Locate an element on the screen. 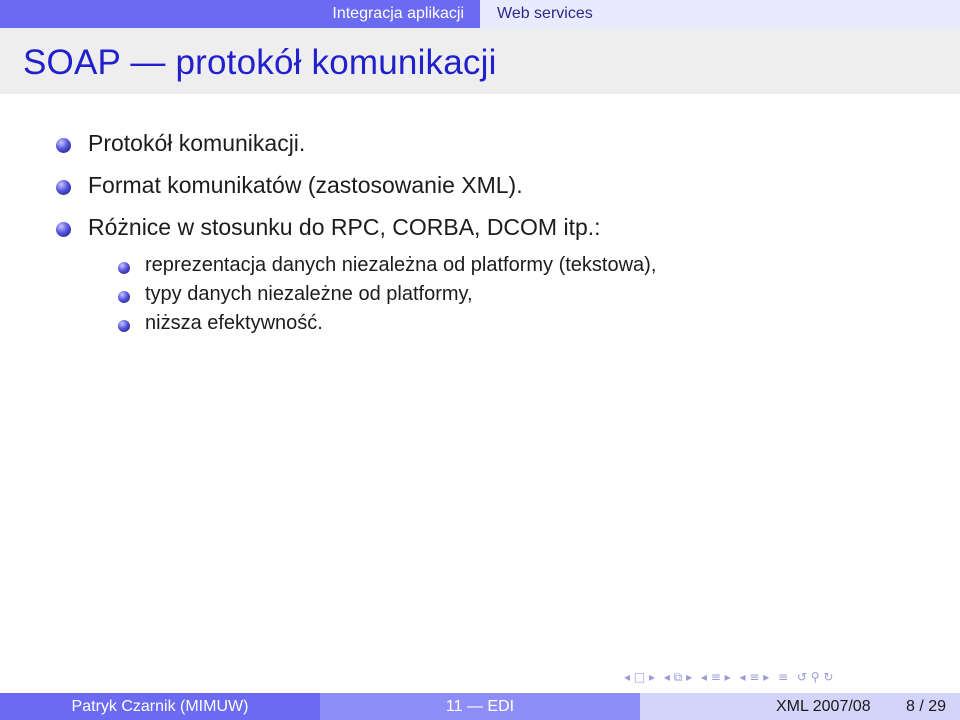 This screenshot has height=720, width=960. headline-section-link: Integracja aplikacji is located at coordinates (398, 14).